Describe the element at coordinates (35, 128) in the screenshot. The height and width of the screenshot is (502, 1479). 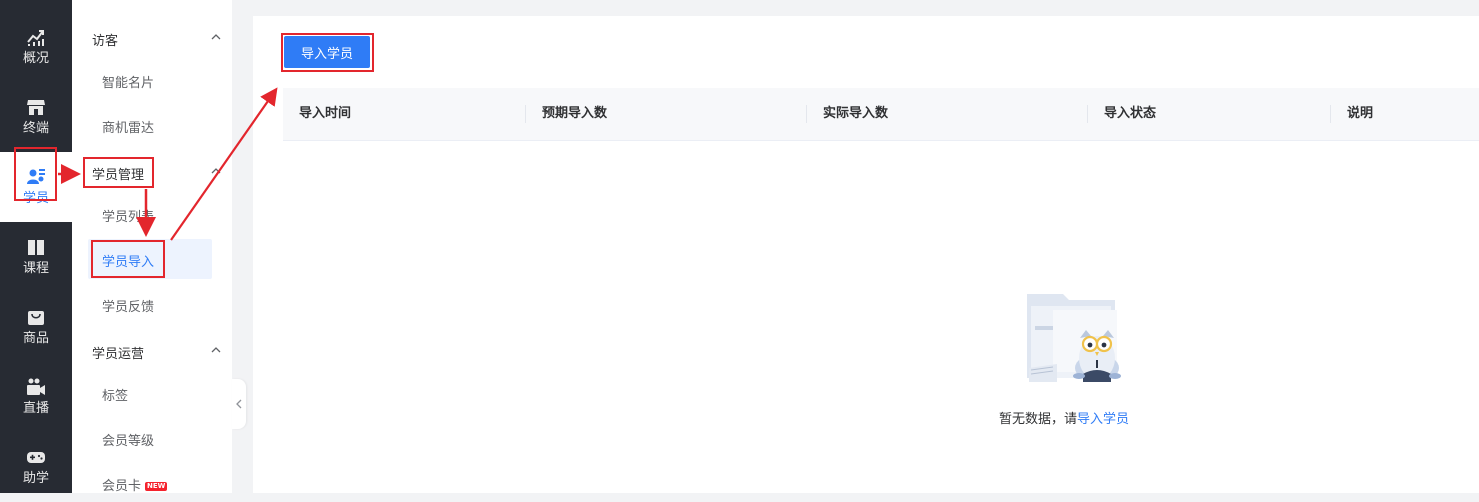
I see `rail-label-terminal: 终端` at that location.